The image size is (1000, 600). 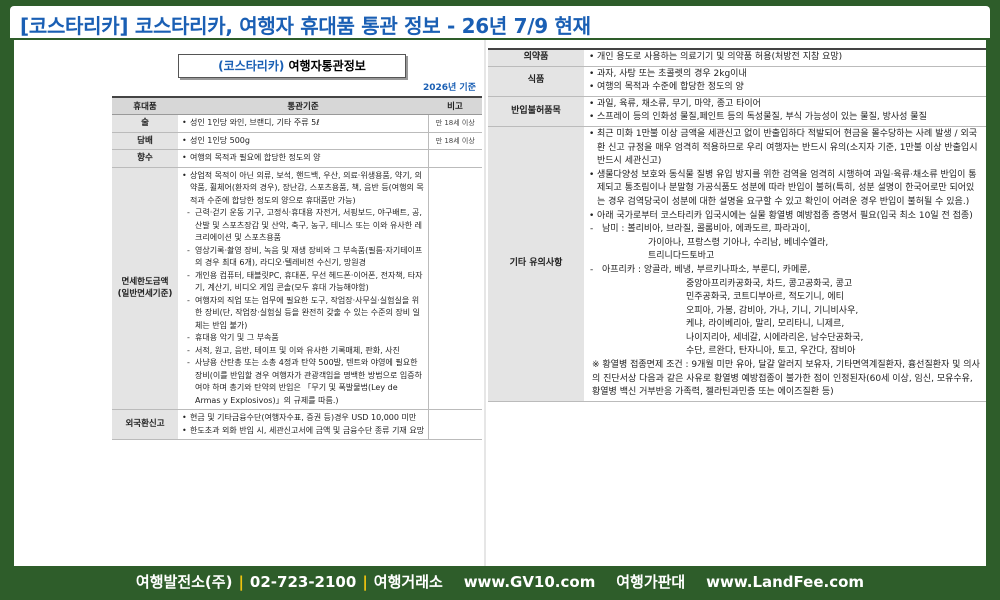 I want to click on footer-company: 여행발전소(주), so click(x=184, y=582).